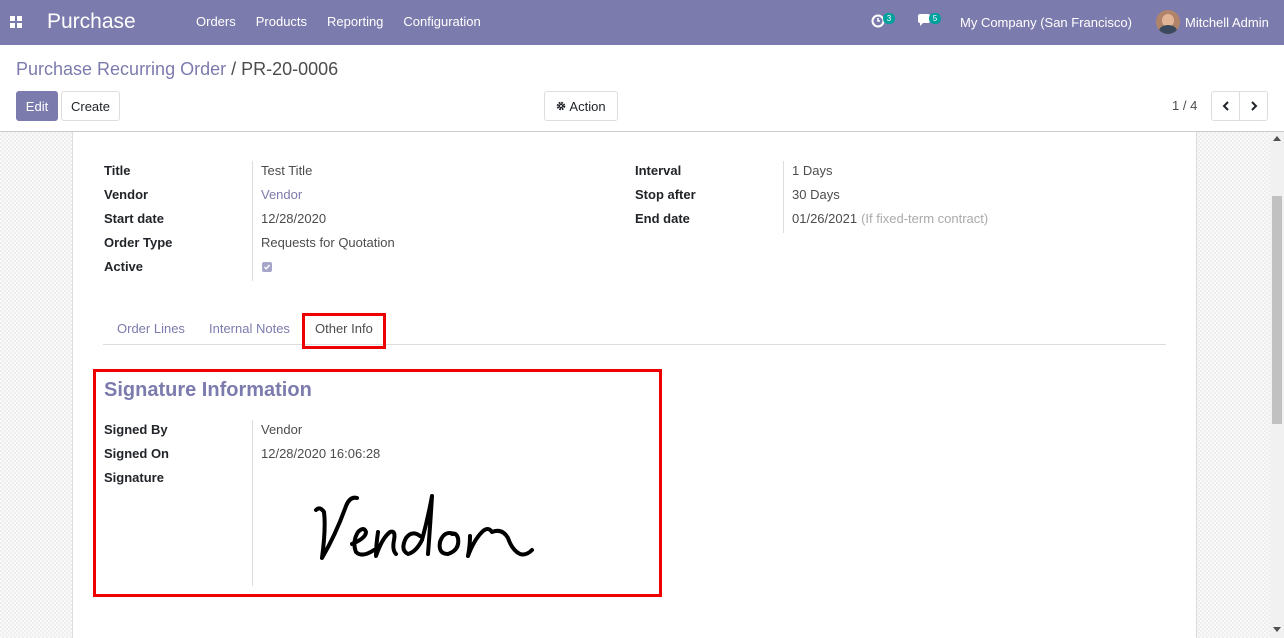 Image resolution: width=1284 pixels, height=638 pixels. I want to click on active-checkbox, so click(267, 267).